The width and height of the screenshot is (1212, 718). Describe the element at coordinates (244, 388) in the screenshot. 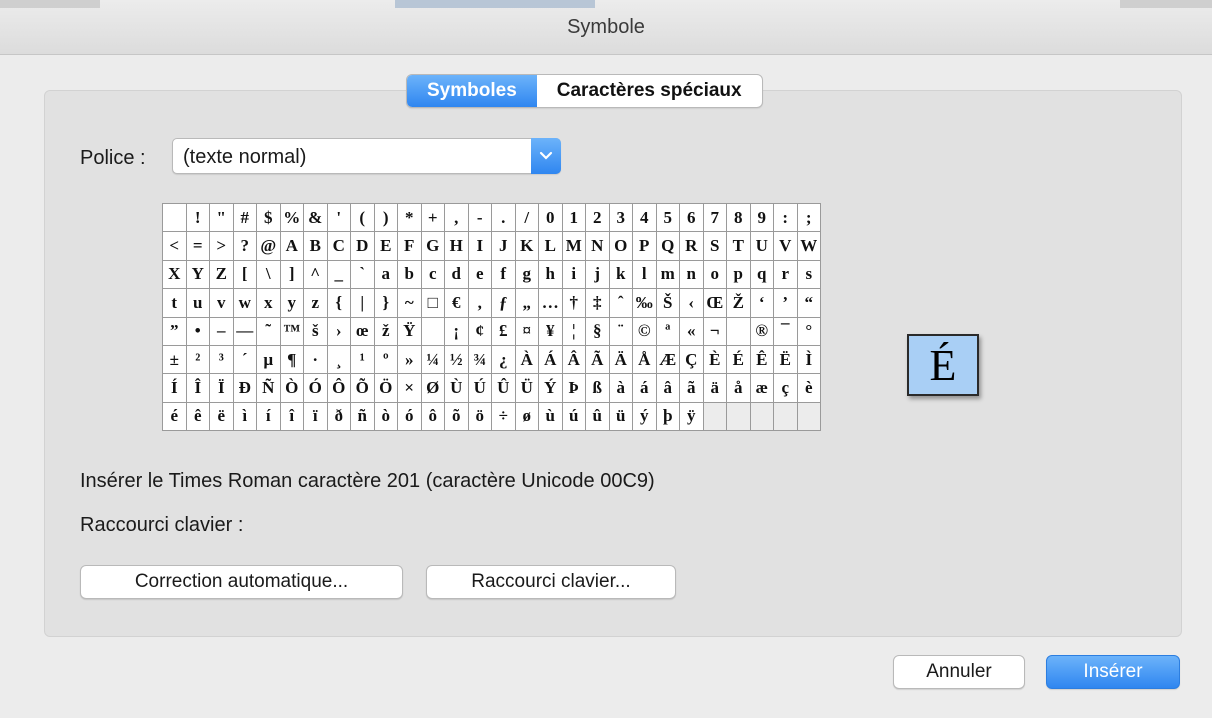

I see `symbol-cell: Ð` at that location.